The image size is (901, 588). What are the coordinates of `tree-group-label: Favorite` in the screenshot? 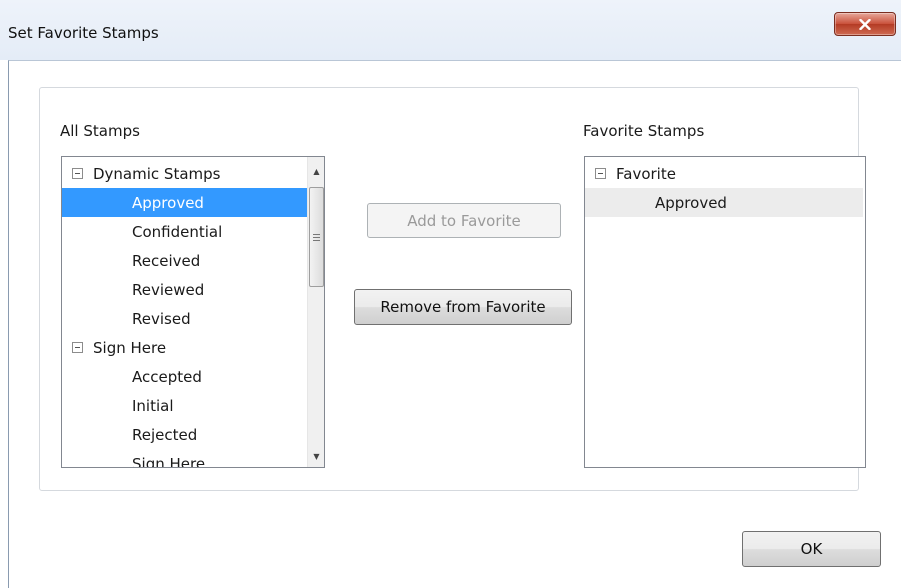 It's located at (646, 173).